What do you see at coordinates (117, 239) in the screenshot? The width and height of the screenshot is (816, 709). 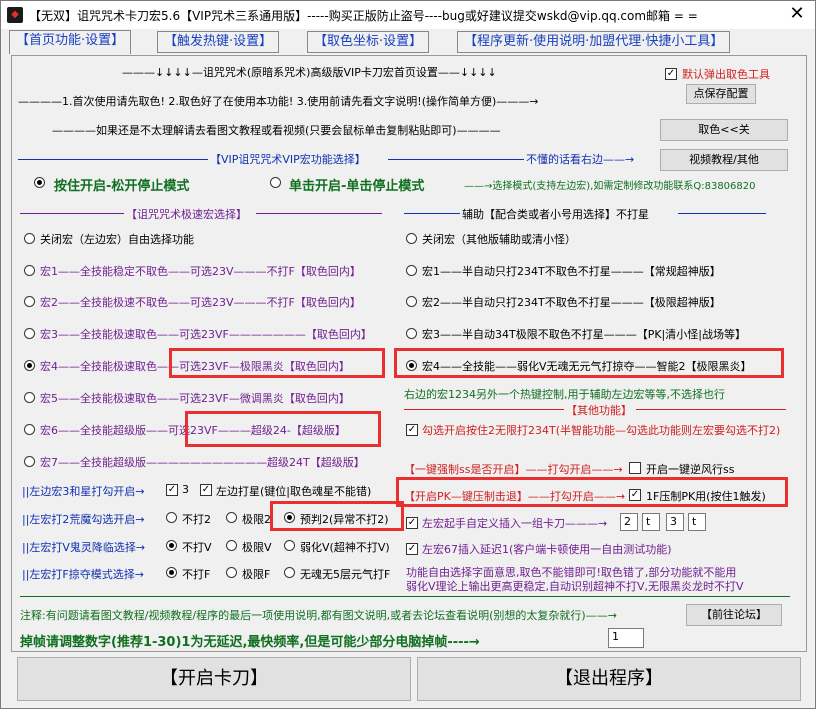 I see `left-macro-off-label: 关闭宏（左边宏）自由选择功能` at bounding box center [117, 239].